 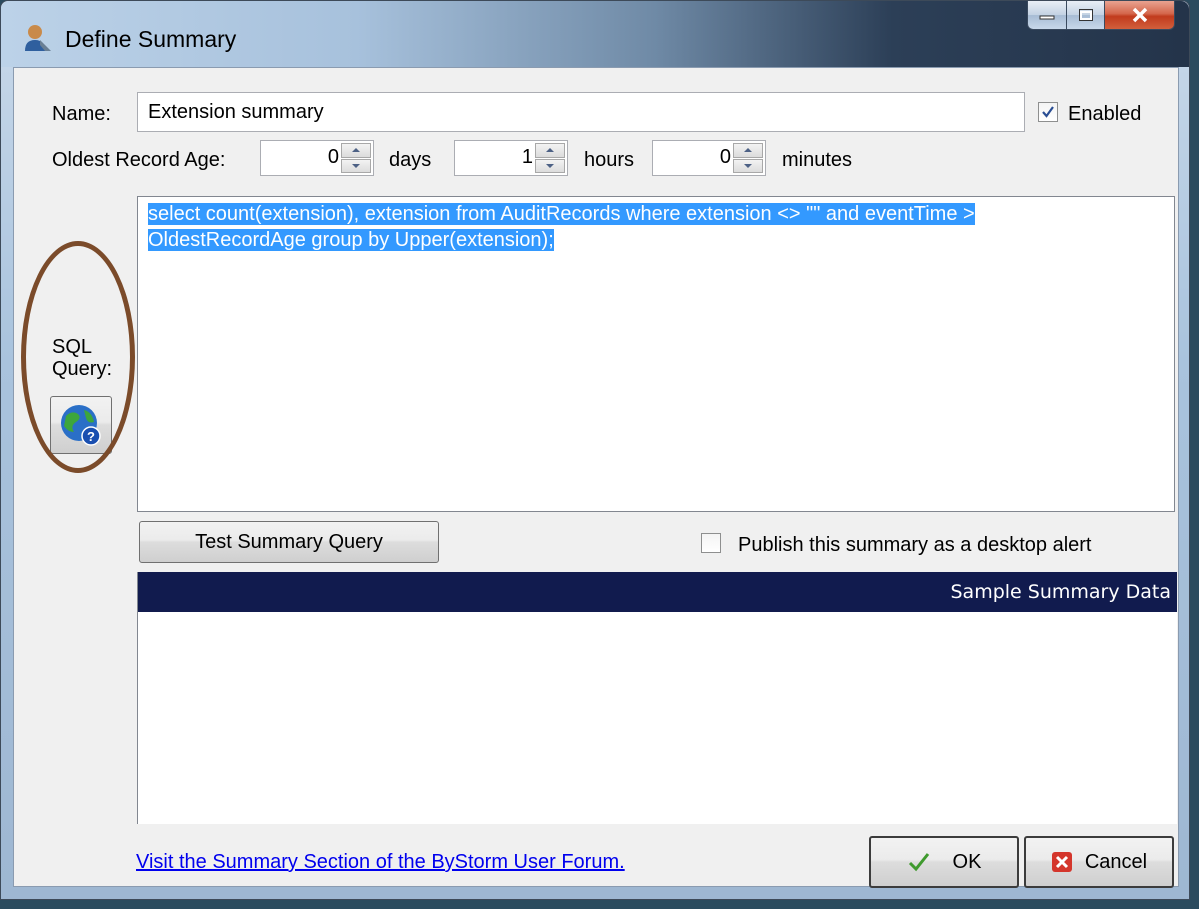 I want to click on globe-help-icon: ?, so click(x=81, y=425).